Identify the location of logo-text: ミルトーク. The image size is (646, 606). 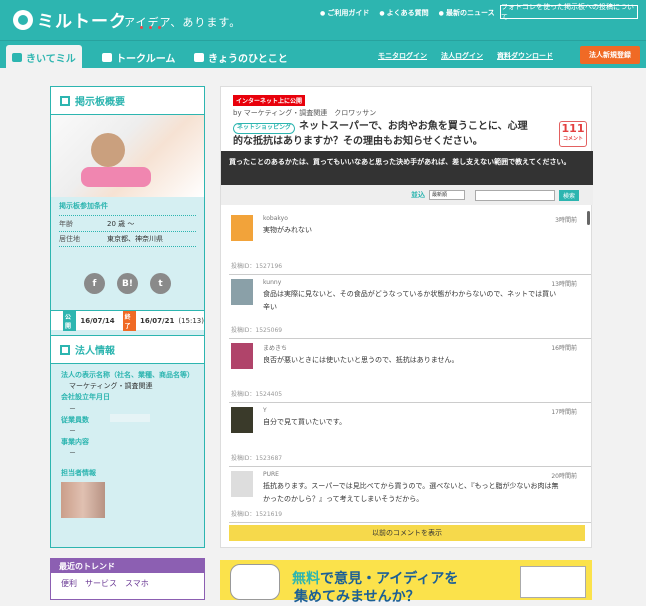
(82, 22).